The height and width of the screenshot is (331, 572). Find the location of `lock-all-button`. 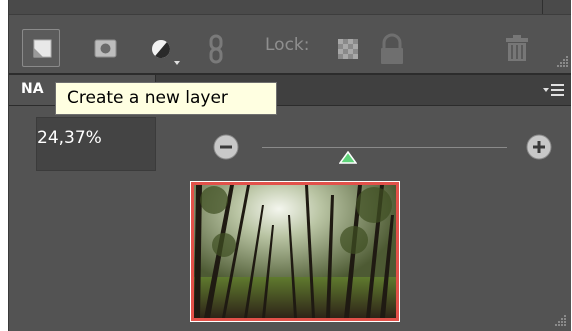

lock-all-button is located at coordinates (391, 48).